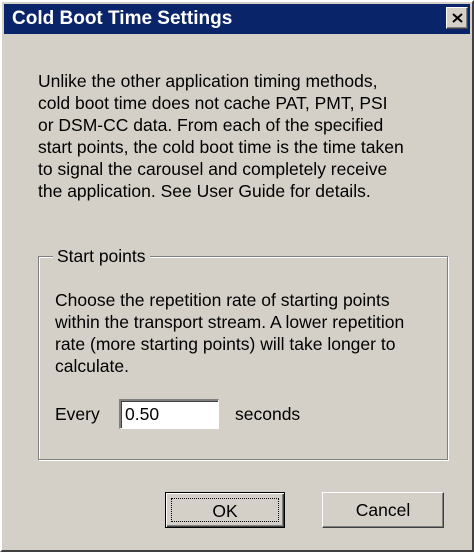 Image resolution: width=474 pixels, height=552 pixels. I want to click on close-button, so click(457, 18).